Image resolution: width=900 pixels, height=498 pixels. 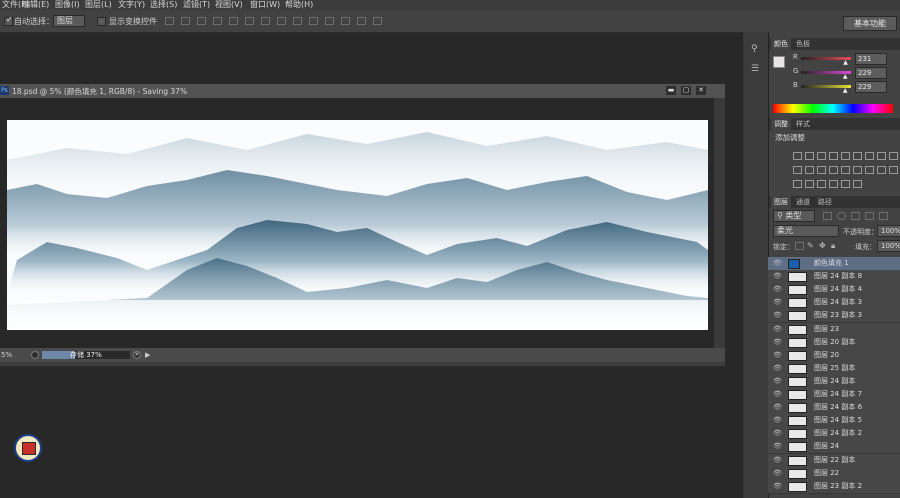 I want to click on menu-item-6: 滤镜(T), so click(x=196, y=5).